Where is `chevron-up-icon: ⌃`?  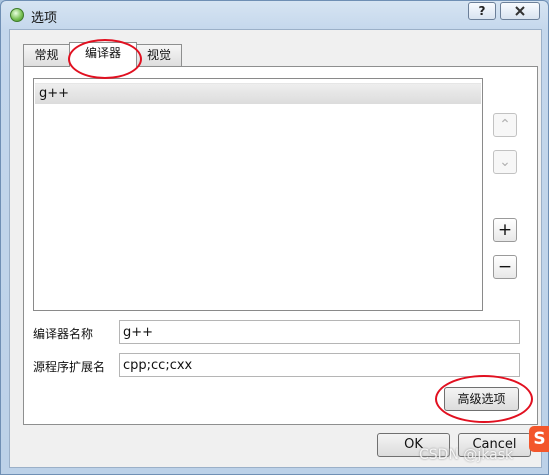 chevron-up-icon: ⌃ is located at coordinates (505, 125).